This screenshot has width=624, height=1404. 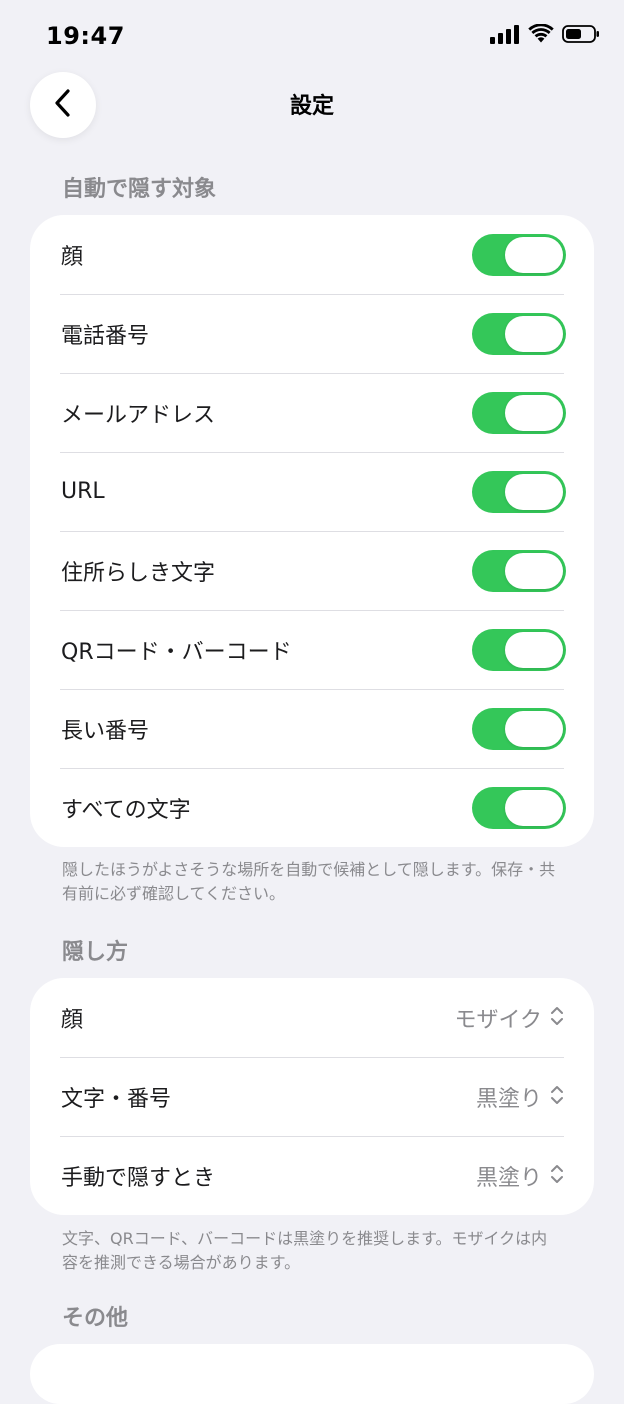 I want to click on text-number-method-select: 黒塗り, so click(x=520, y=1097).